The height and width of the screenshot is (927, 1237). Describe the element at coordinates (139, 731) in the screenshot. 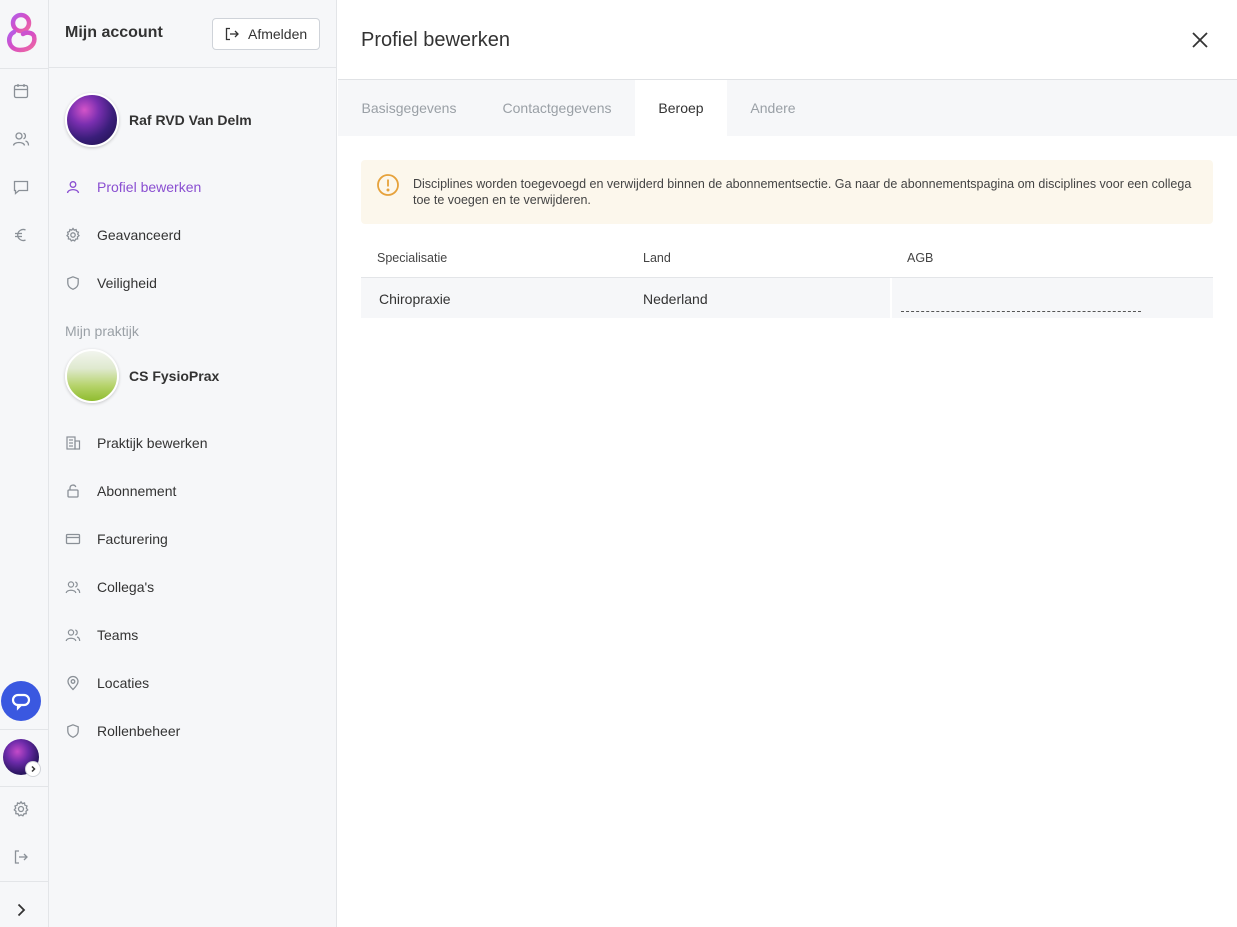

I see `nav-item-label: Rollenbeheer` at that location.